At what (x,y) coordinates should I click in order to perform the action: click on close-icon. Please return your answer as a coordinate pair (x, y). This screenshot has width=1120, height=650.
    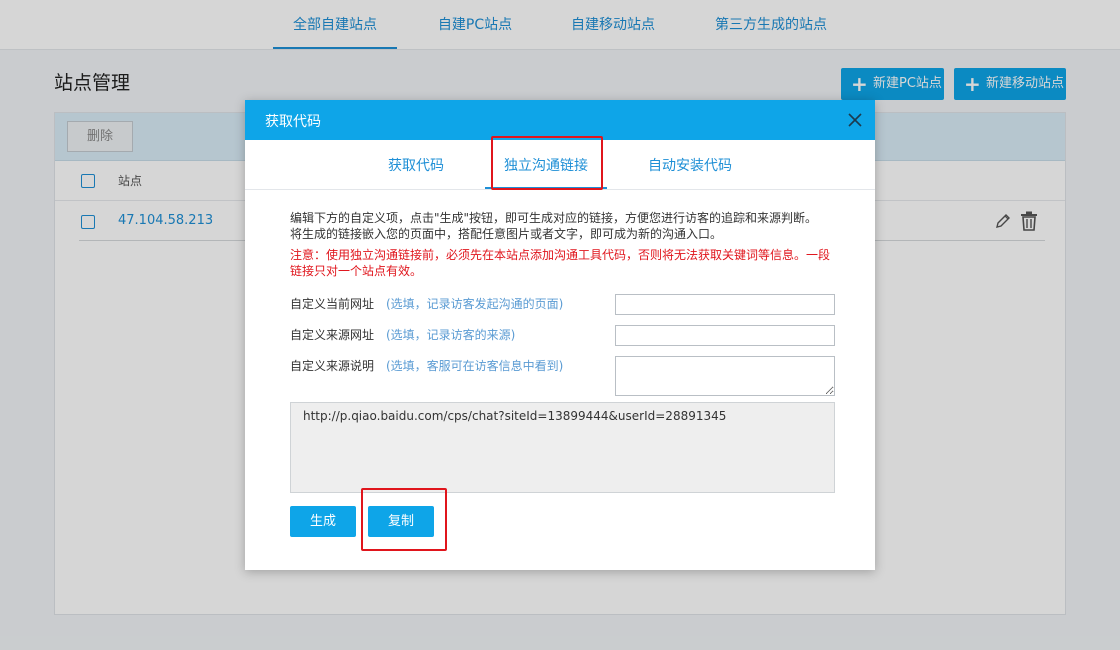
    Looking at the image, I should click on (855, 120).